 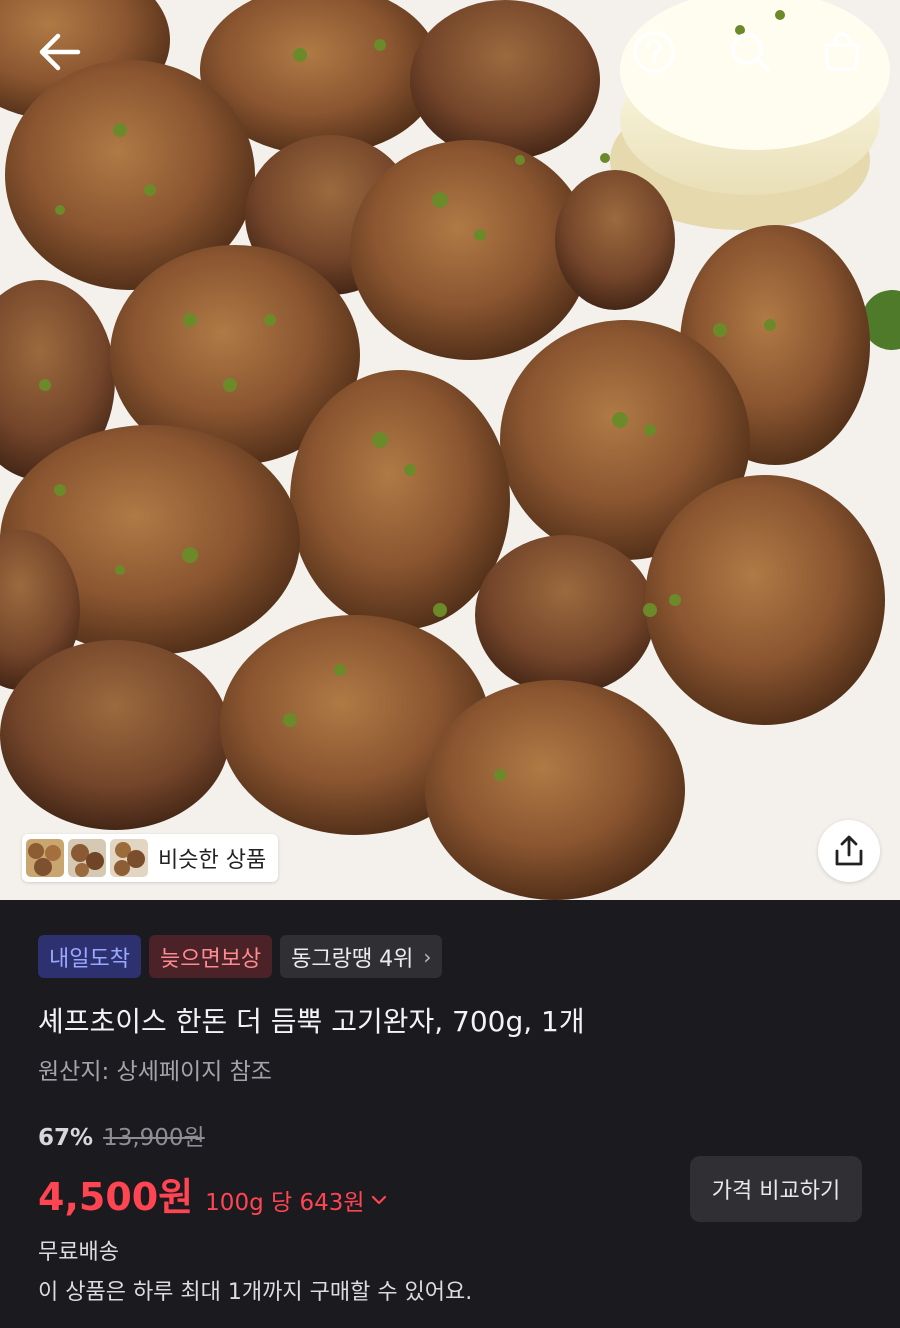 What do you see at coordinates (116, 1197) in the screenshot?
I see `sale-price: 4,500원` at bounding box center [116, 1197].